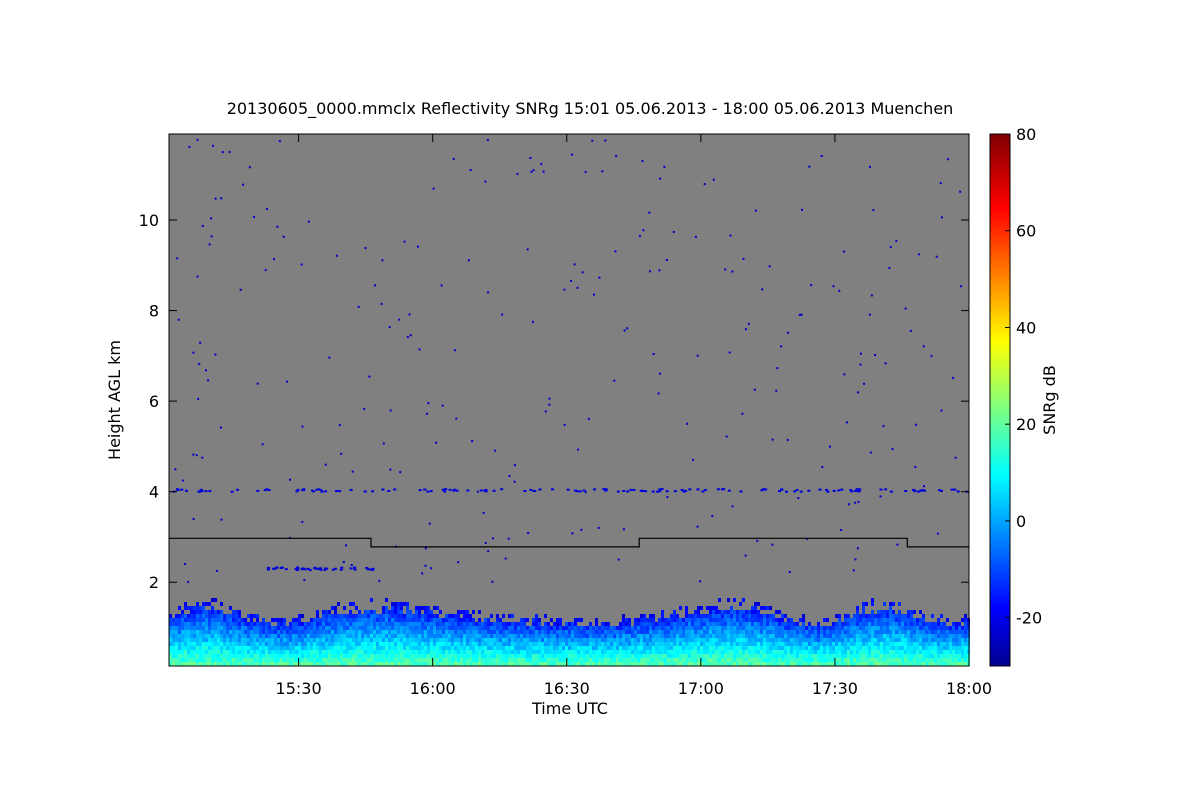  I want to click on aerosol-dot, so click(314, 491).